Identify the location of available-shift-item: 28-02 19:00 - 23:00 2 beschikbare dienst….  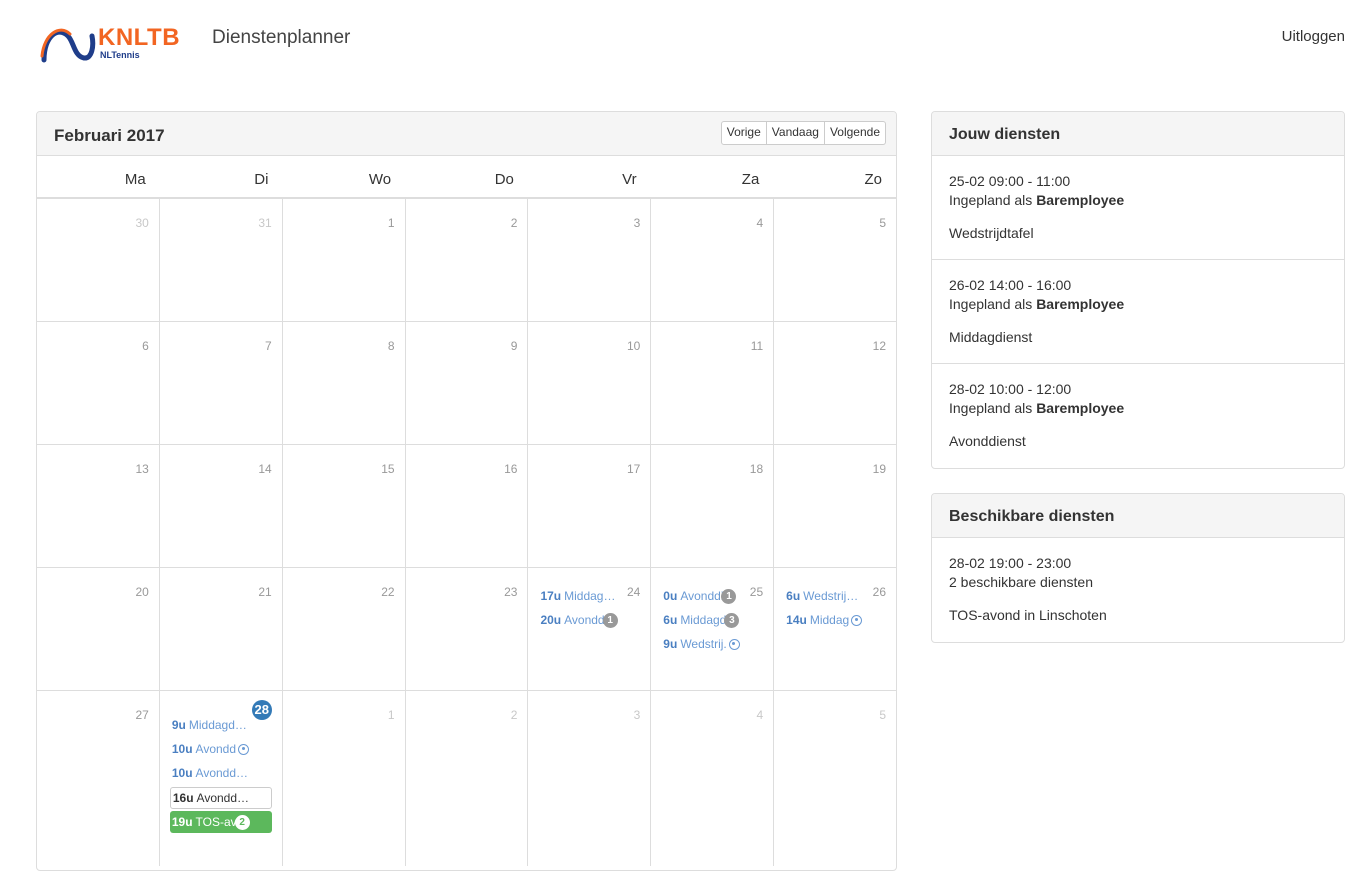
(1138, 590).